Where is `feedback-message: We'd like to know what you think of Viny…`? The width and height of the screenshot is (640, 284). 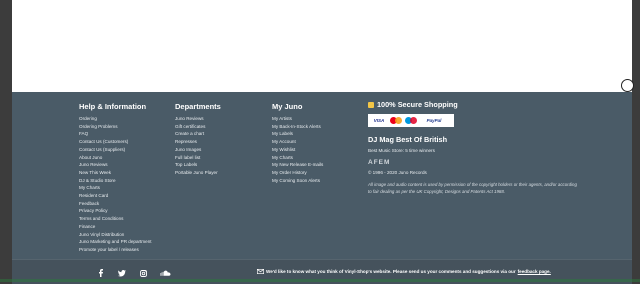
feedback-message: We'd like to know what you think of Viny… is located at coordinates (404, 271).